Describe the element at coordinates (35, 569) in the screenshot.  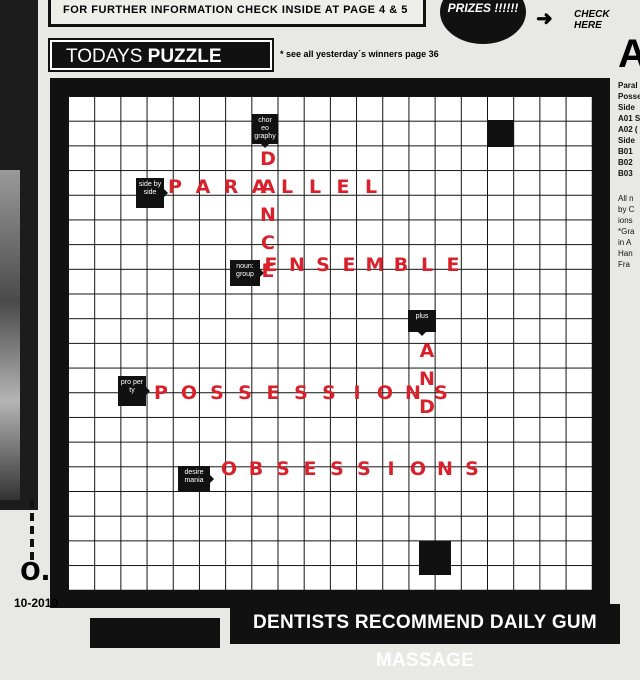
I see `issue-mark: o.` at that location.